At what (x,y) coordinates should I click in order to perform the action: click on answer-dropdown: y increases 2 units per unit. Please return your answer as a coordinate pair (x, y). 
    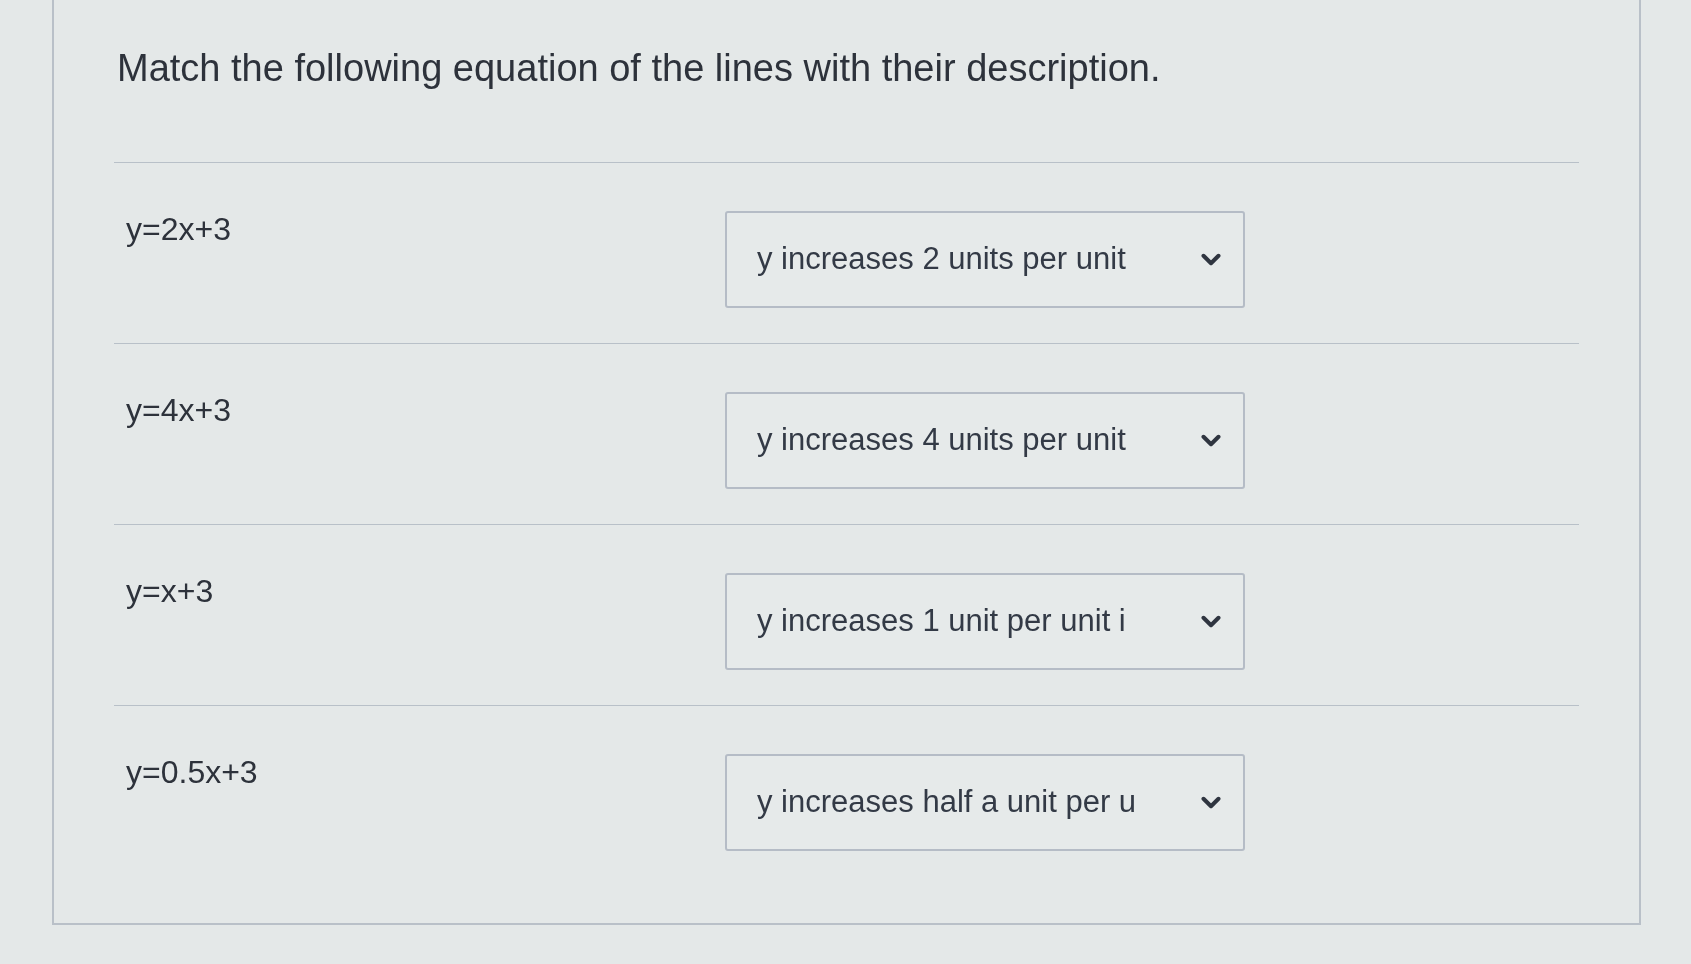
    Looking at the image, I should click on (985, 259).